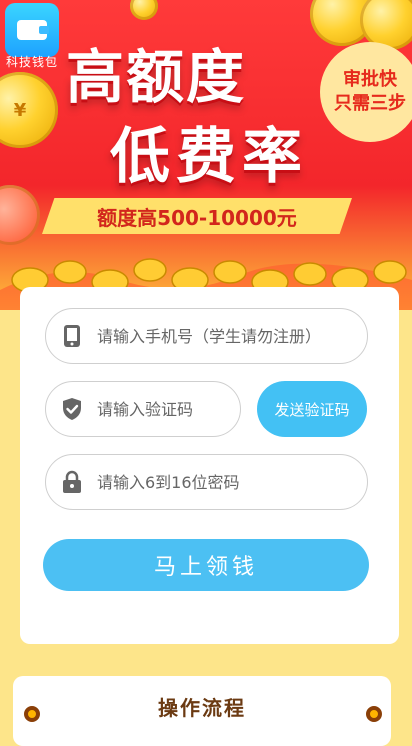  Describe the element at coordinates (231, 336) in the screenshot. I see `phone-input` at that location.